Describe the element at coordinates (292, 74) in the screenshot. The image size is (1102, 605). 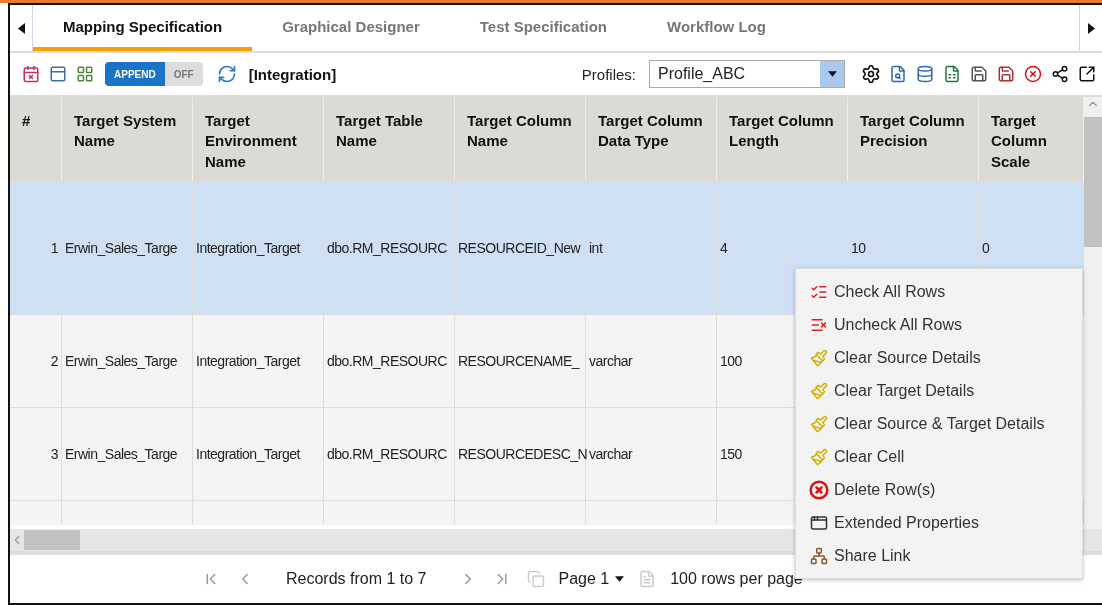
I see `context-label: [Integration]` at that location.